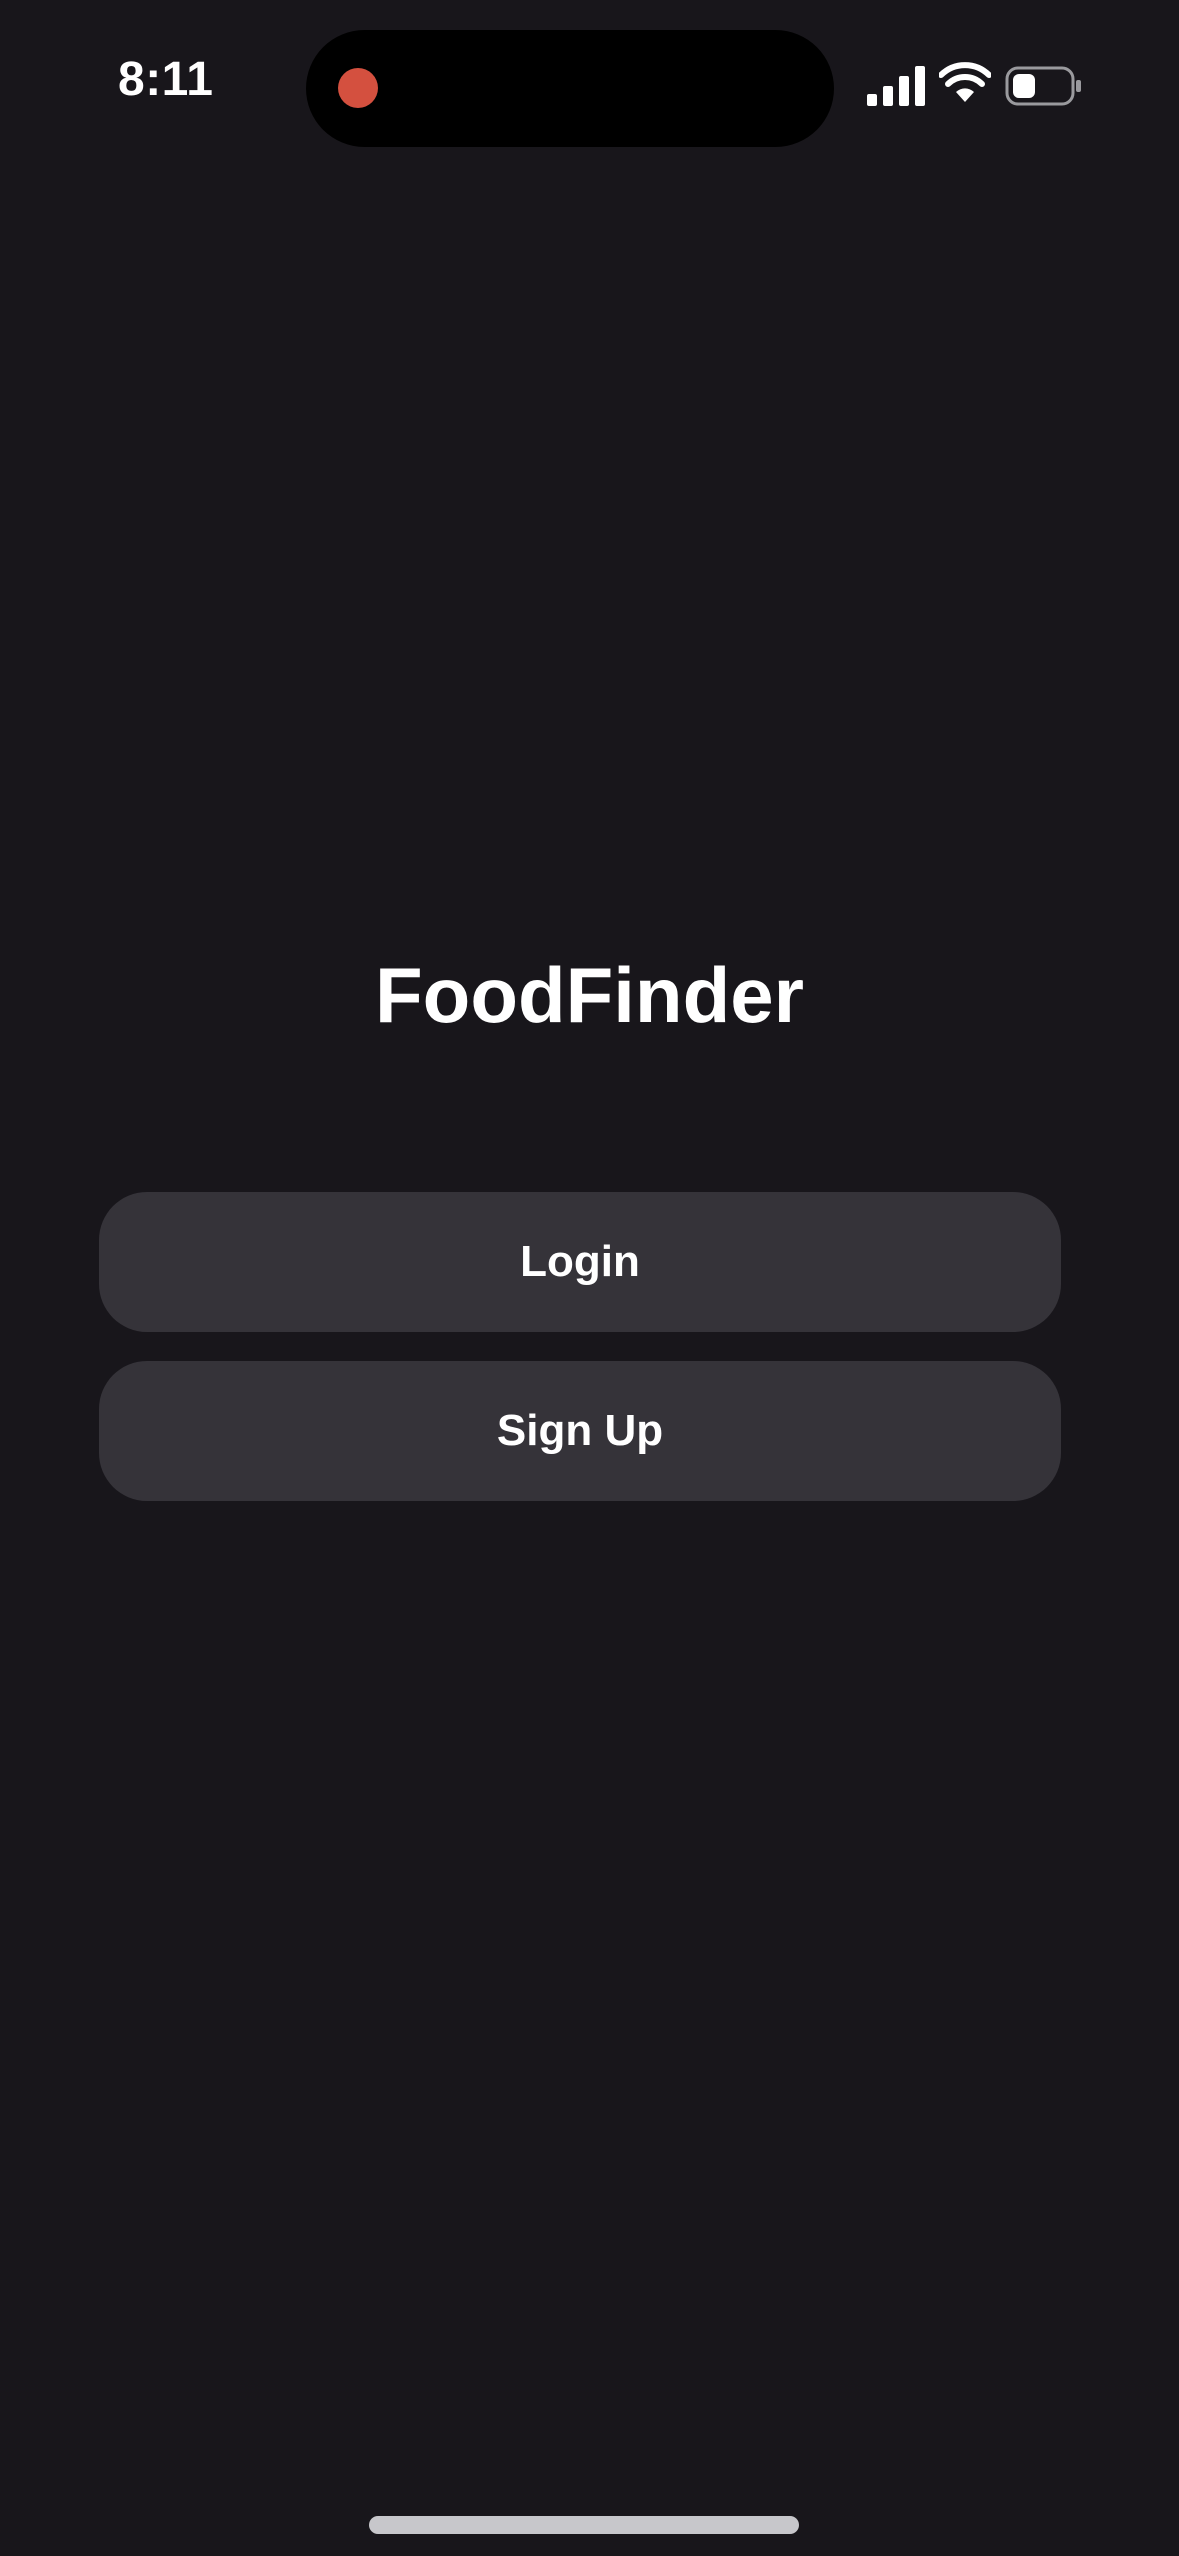  Describe the element at coordinates (589, 995) in the screenshot. I see `app-title: FoodFinder` at that location.